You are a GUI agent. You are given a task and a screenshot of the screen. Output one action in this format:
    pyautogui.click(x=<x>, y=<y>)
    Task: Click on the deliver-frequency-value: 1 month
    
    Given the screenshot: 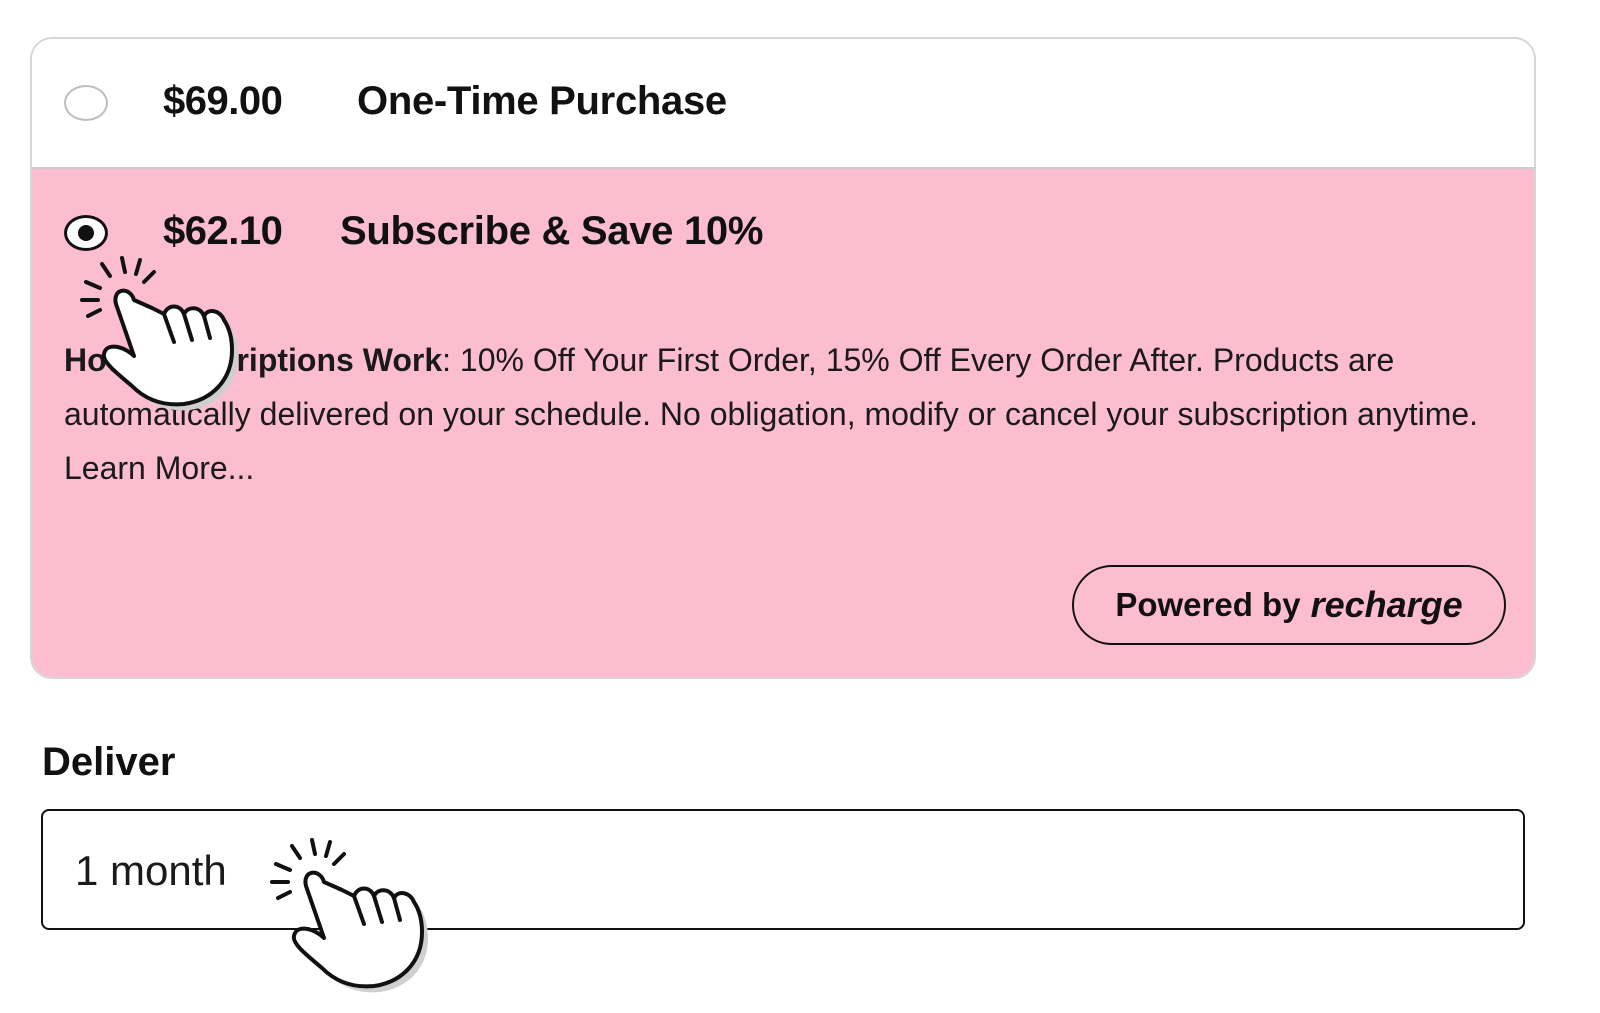 What is the action you would take?
    pyautogui.click(x=151, y=870)
    